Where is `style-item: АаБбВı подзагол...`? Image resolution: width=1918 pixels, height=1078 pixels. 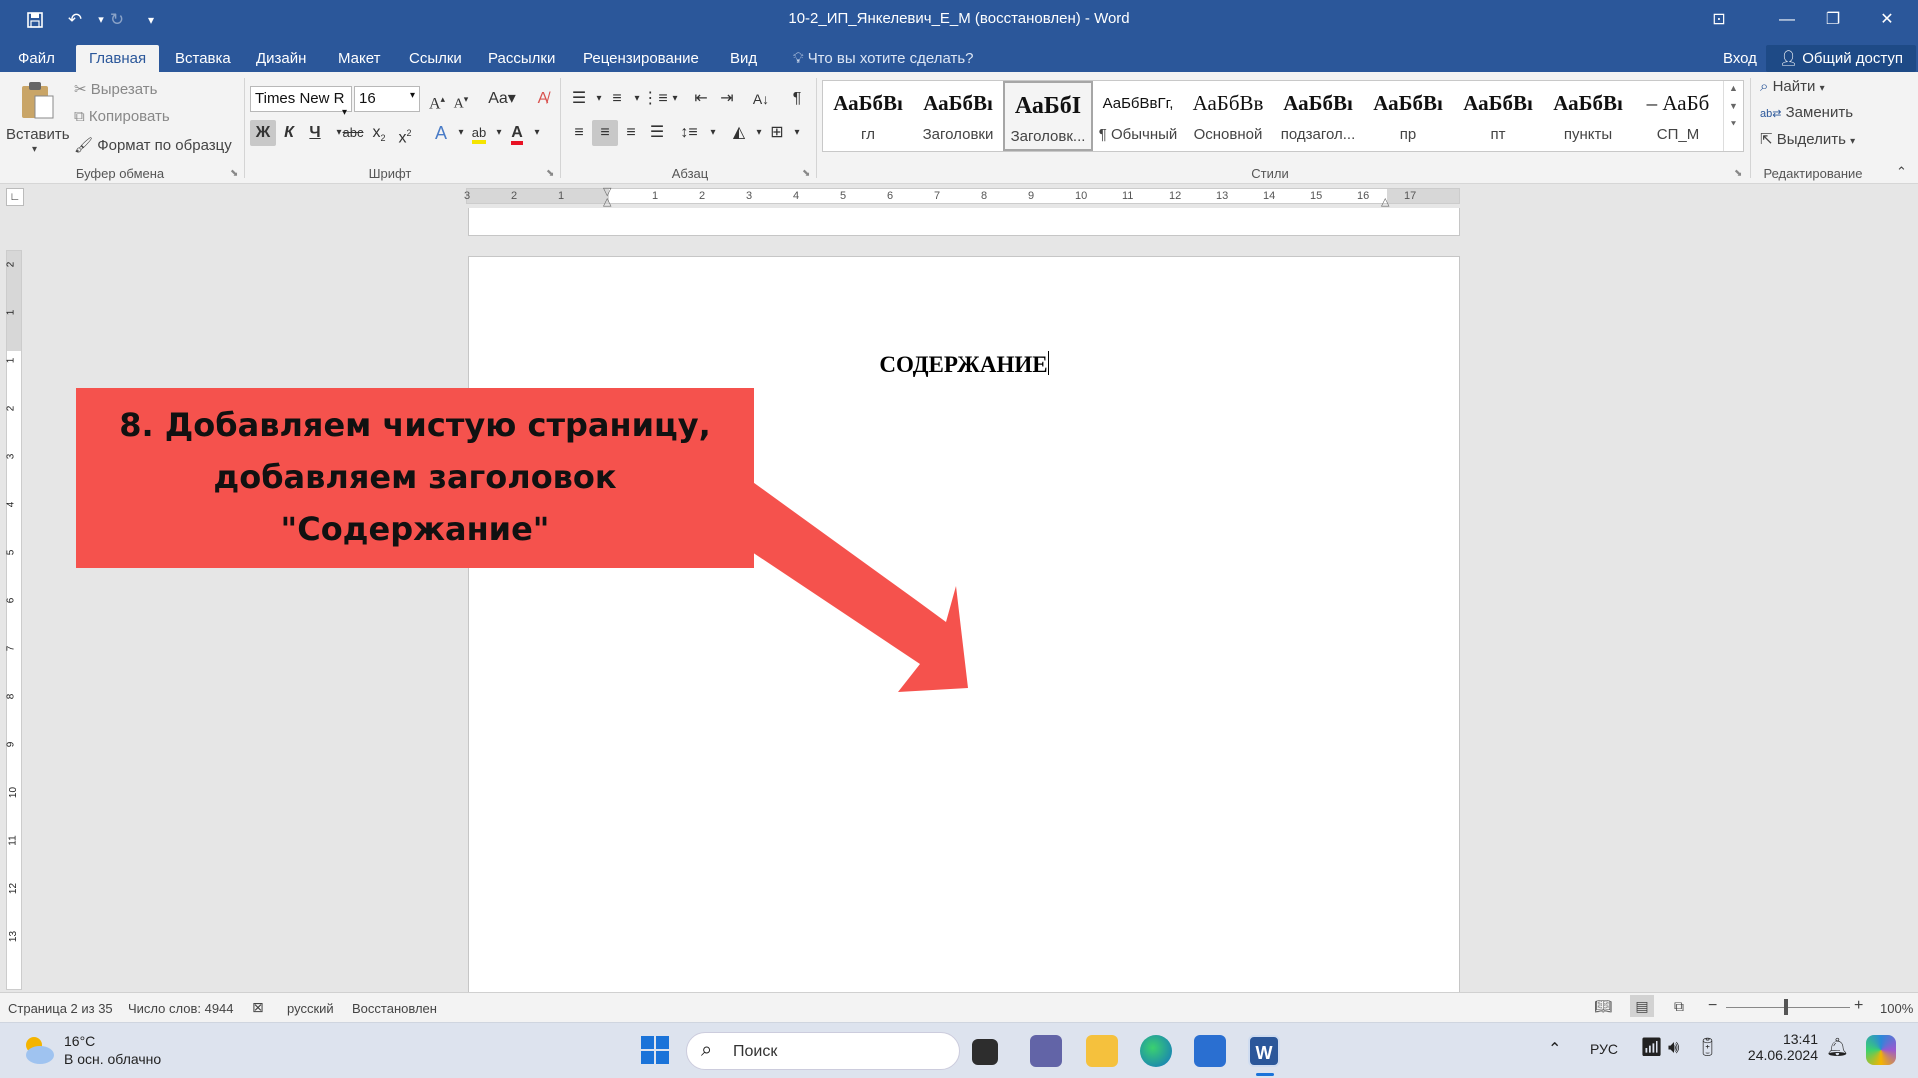
style-item: АаБбВı подзагол... is located at coordinates (1318, 116).